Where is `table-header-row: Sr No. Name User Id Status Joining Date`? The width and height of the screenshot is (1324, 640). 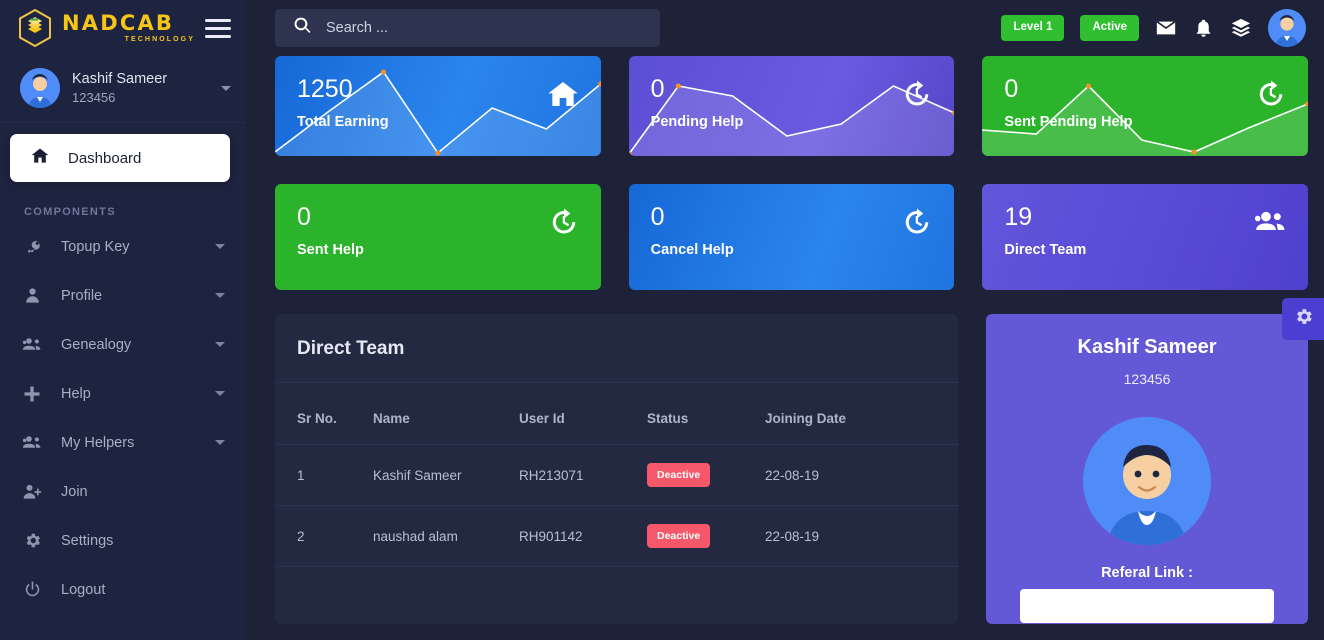 table-header-row: Sr No. Name User Id Status Joining Date is located at coordinates (616, 414).